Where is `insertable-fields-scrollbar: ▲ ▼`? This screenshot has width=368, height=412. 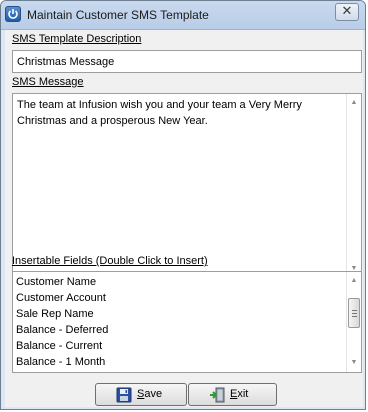 insertable-fields-scrollbar: ▲ ▼ is located at coordinates (353, 322).